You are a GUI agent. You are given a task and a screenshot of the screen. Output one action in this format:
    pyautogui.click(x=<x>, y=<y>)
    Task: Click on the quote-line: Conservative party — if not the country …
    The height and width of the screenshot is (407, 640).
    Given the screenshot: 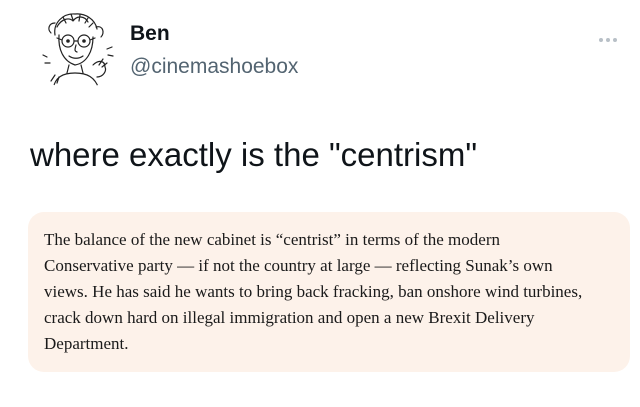 What is the action you would take?
    pyautogui.click(x=298, y=265)
    